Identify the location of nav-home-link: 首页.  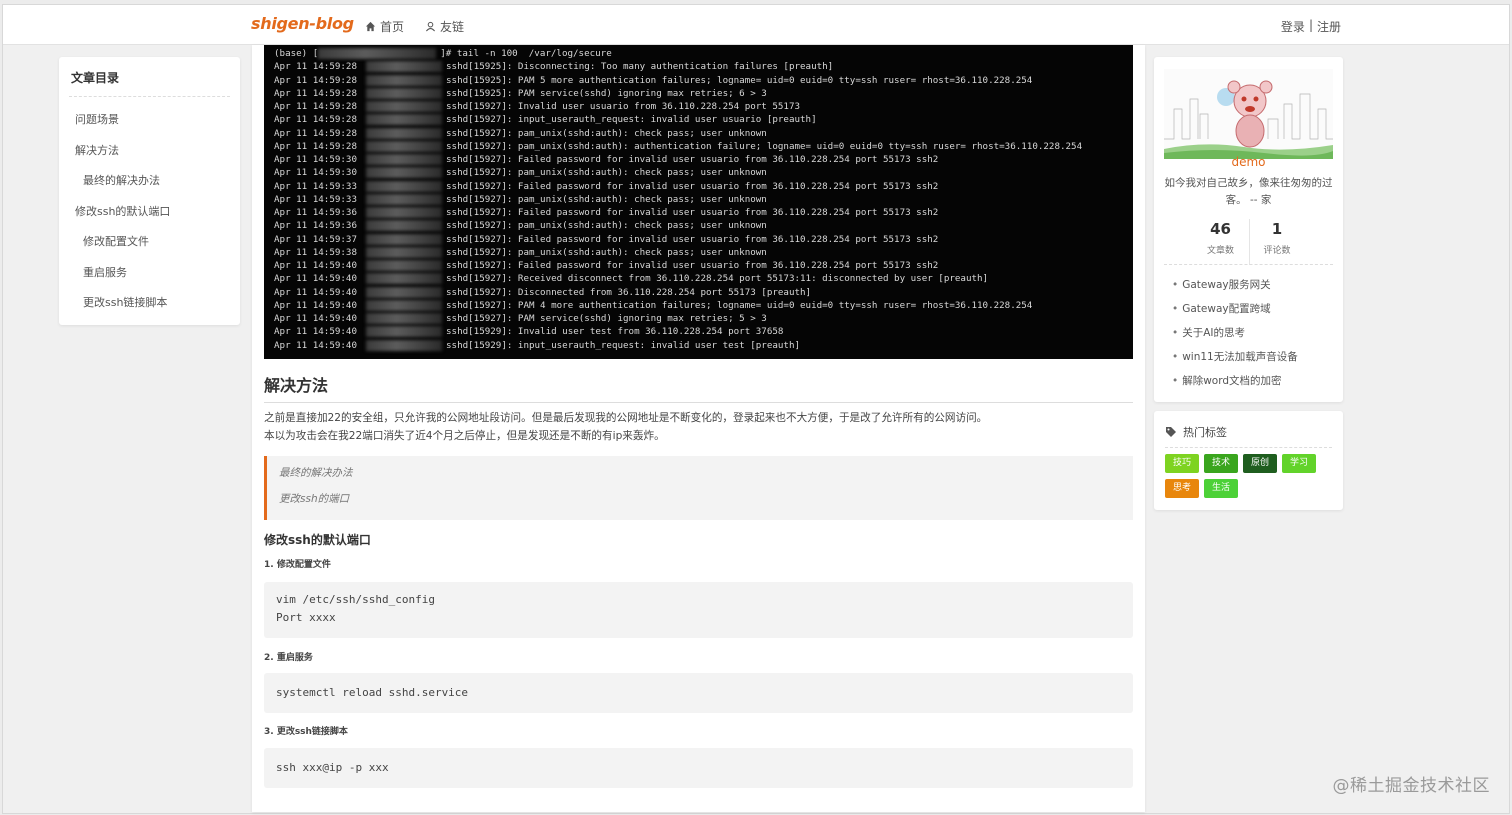
(384, 26).